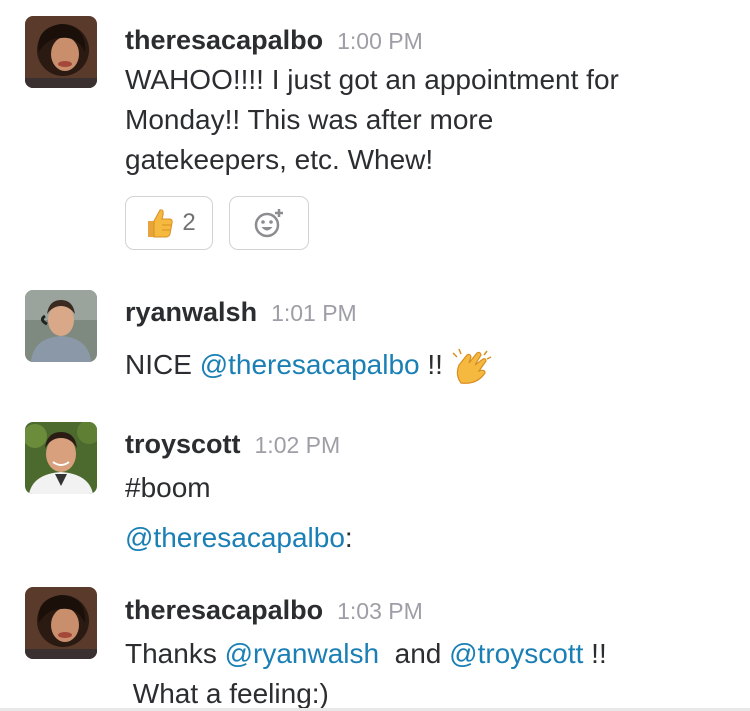  I want to click on message-body: NICE @theresacapalbo !!, so click(425, 366).